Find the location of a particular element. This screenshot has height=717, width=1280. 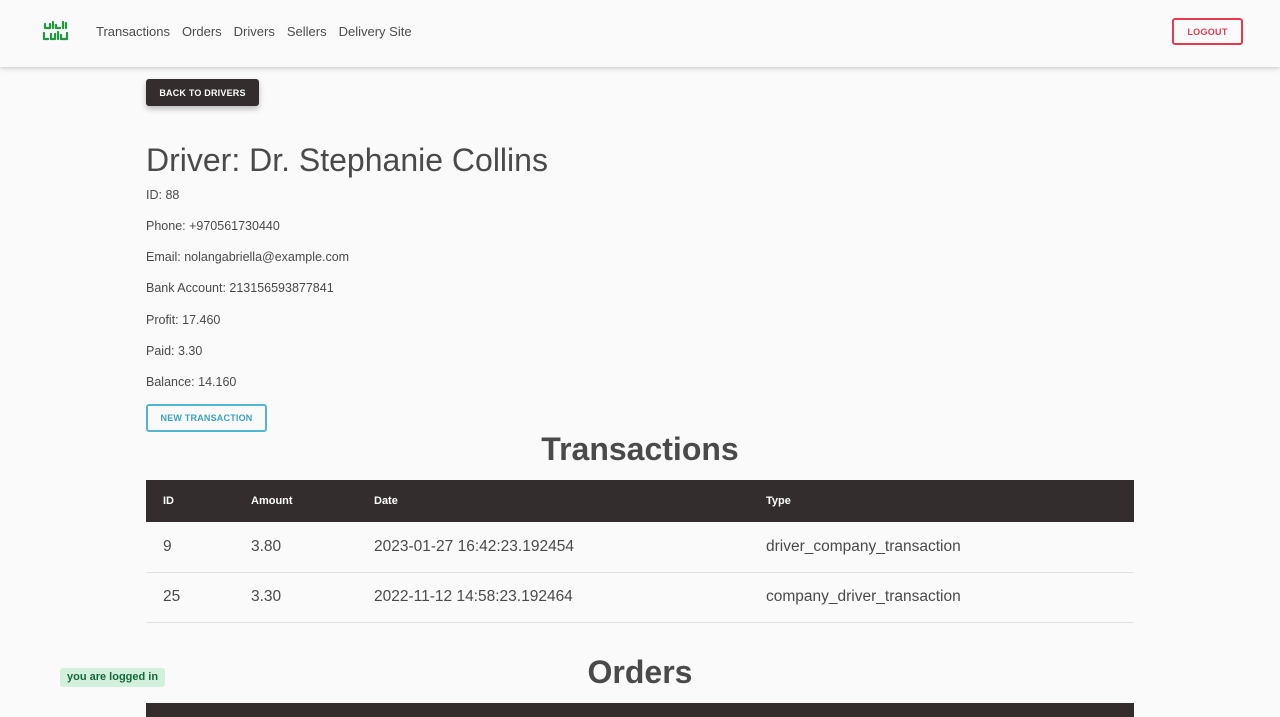

transactions-heading: Transactions is located at coordinates (640, 449).